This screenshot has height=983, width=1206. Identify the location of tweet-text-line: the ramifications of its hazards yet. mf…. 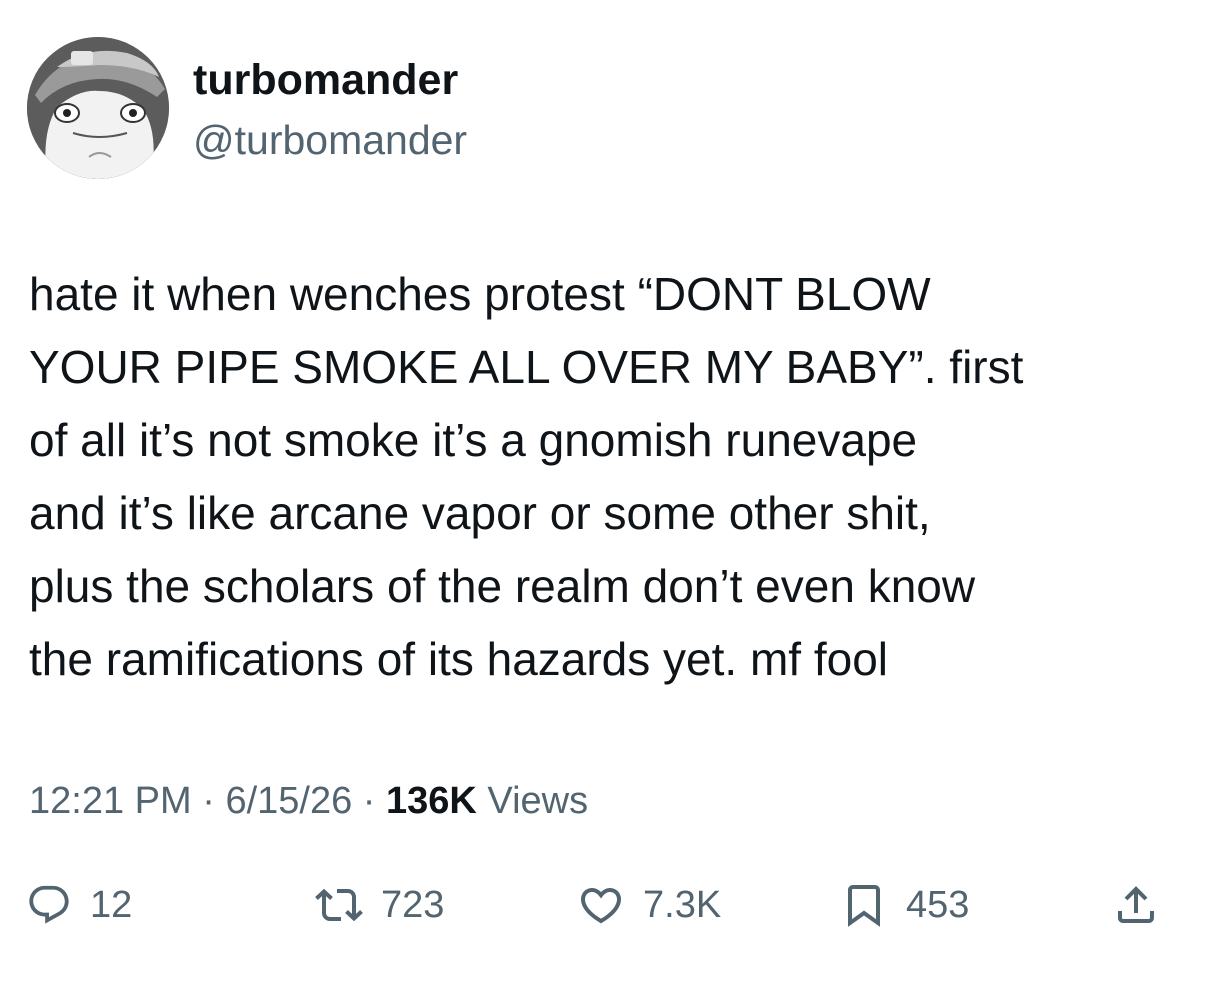
(459, 659).